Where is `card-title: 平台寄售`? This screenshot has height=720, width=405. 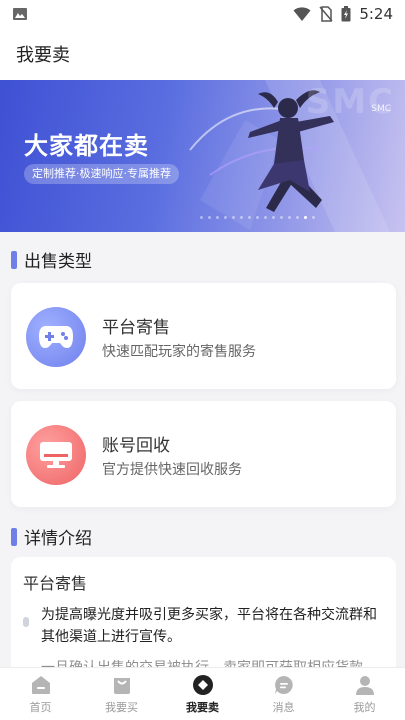 card-title: 平台寄售 is located at coordinates (136, 328).